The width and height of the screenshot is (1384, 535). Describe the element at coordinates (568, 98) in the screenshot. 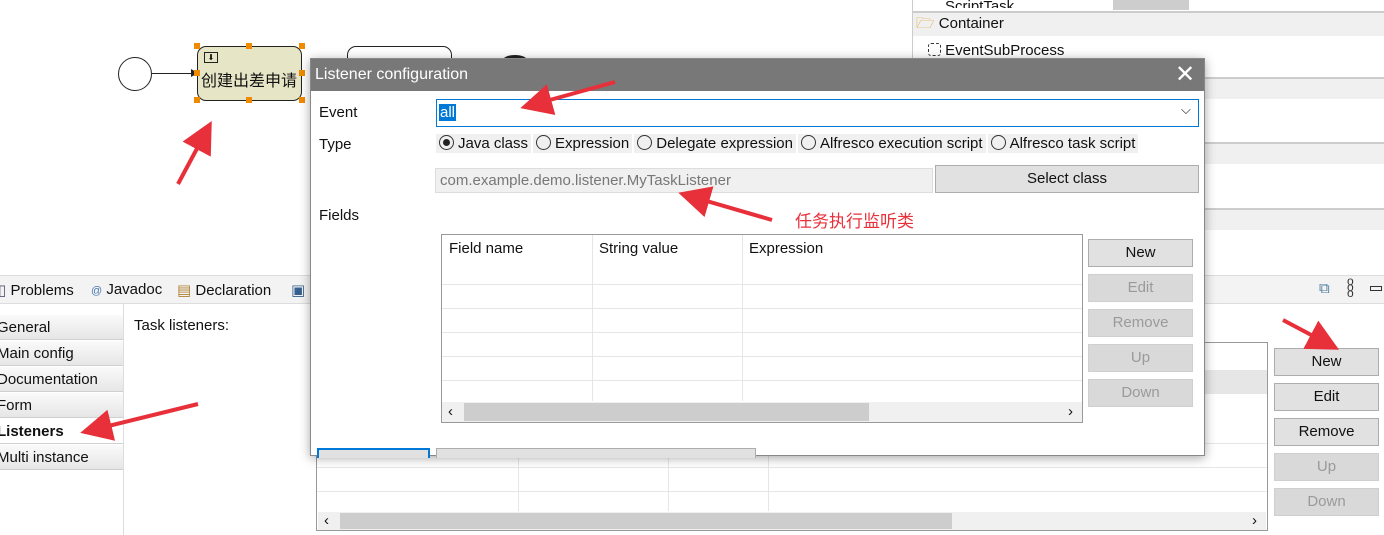

I see `arrow-to-event` at that location.